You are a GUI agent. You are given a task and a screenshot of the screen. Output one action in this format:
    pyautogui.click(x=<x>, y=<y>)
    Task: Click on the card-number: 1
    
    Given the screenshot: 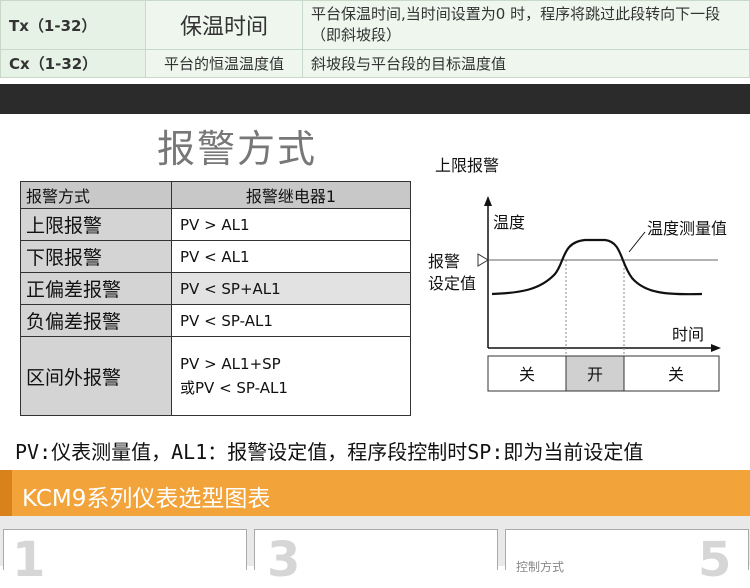 What is the action you would take?
    pyautogui.click(x=29, y=560)
    